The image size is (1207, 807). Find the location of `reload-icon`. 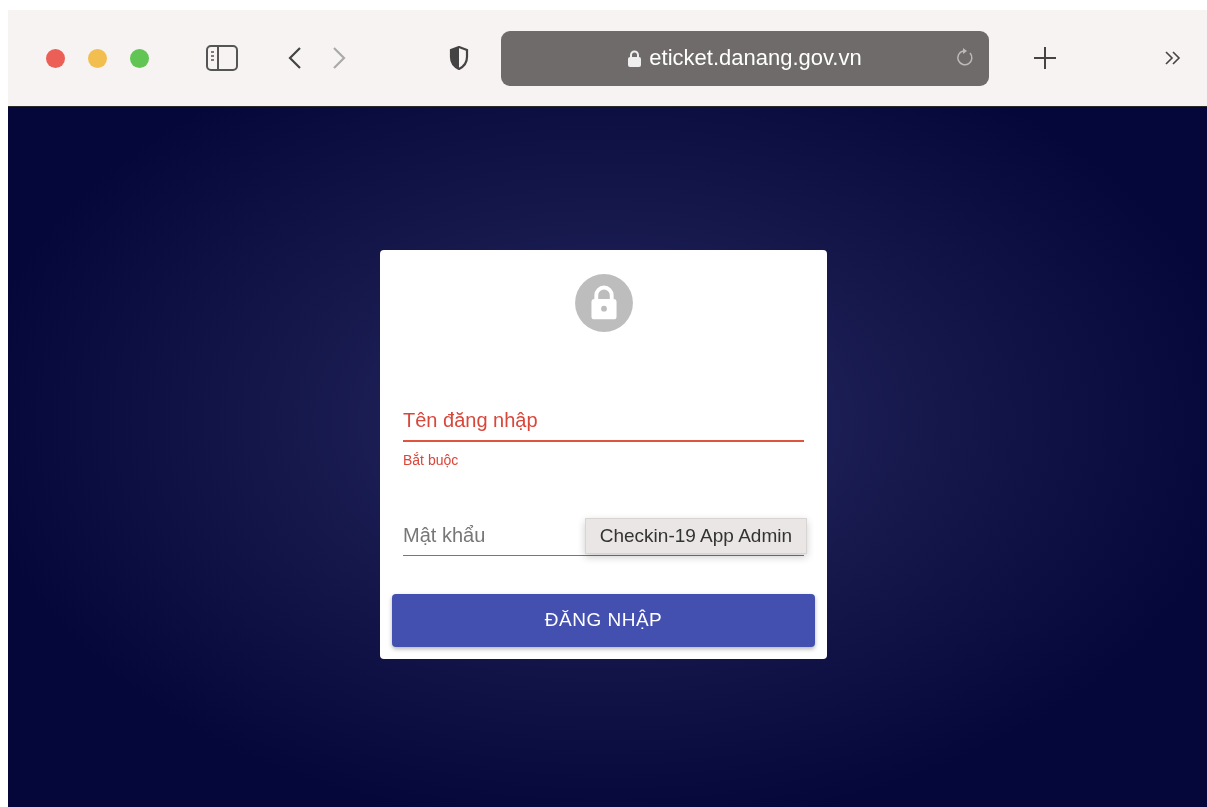

reload-icon is located at coordinates (965, 57).